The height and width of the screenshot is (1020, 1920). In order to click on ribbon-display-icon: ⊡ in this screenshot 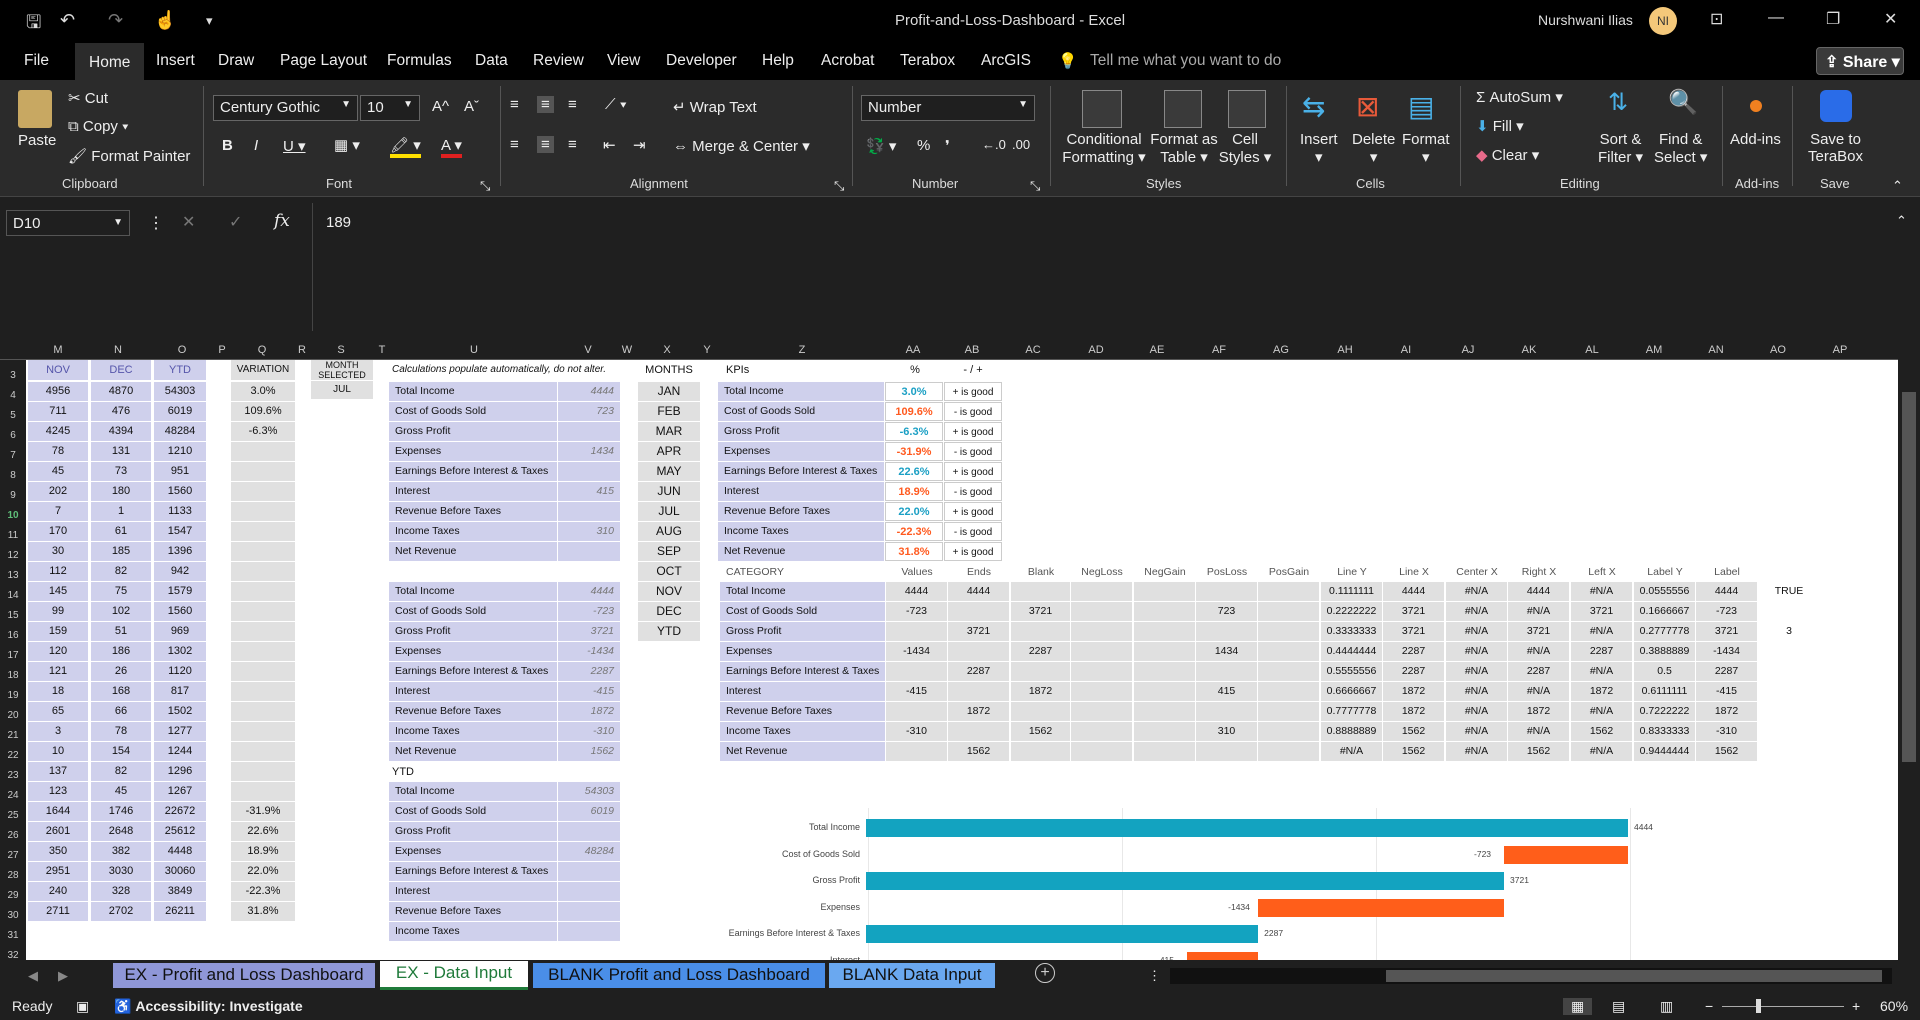, I will do `click(1716, 19)`.